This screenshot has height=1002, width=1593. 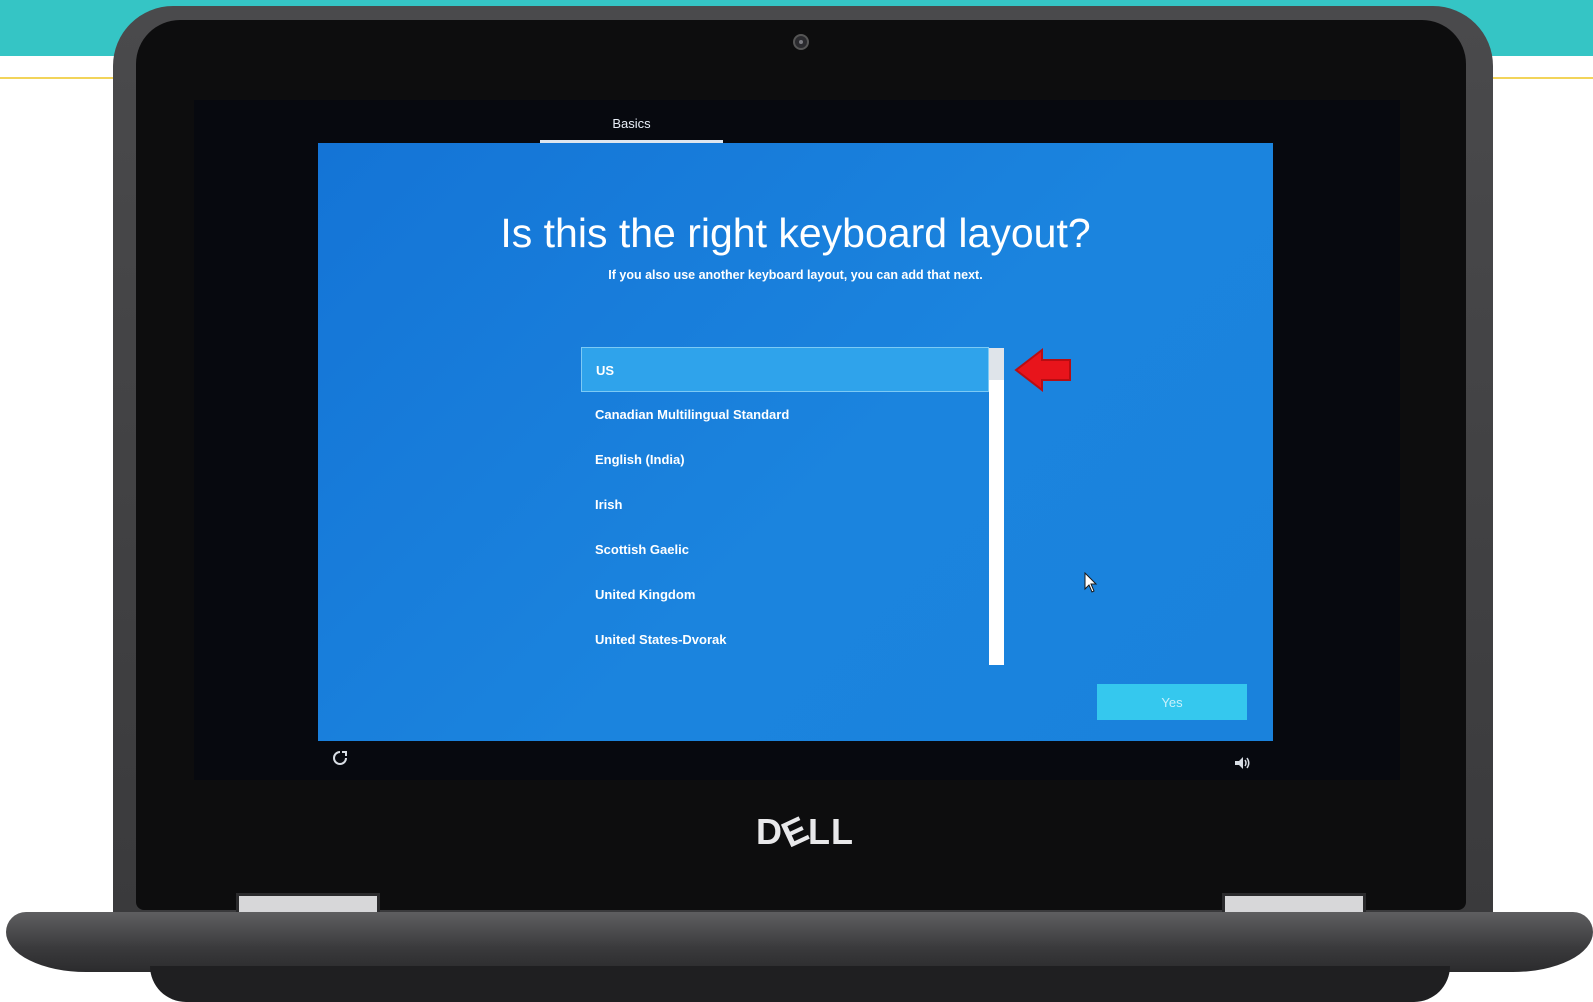 What do you see at coordinates (1172, 702) in the screenshot?
I see `yes-button: Yes` at bounding box center [1172, 702].